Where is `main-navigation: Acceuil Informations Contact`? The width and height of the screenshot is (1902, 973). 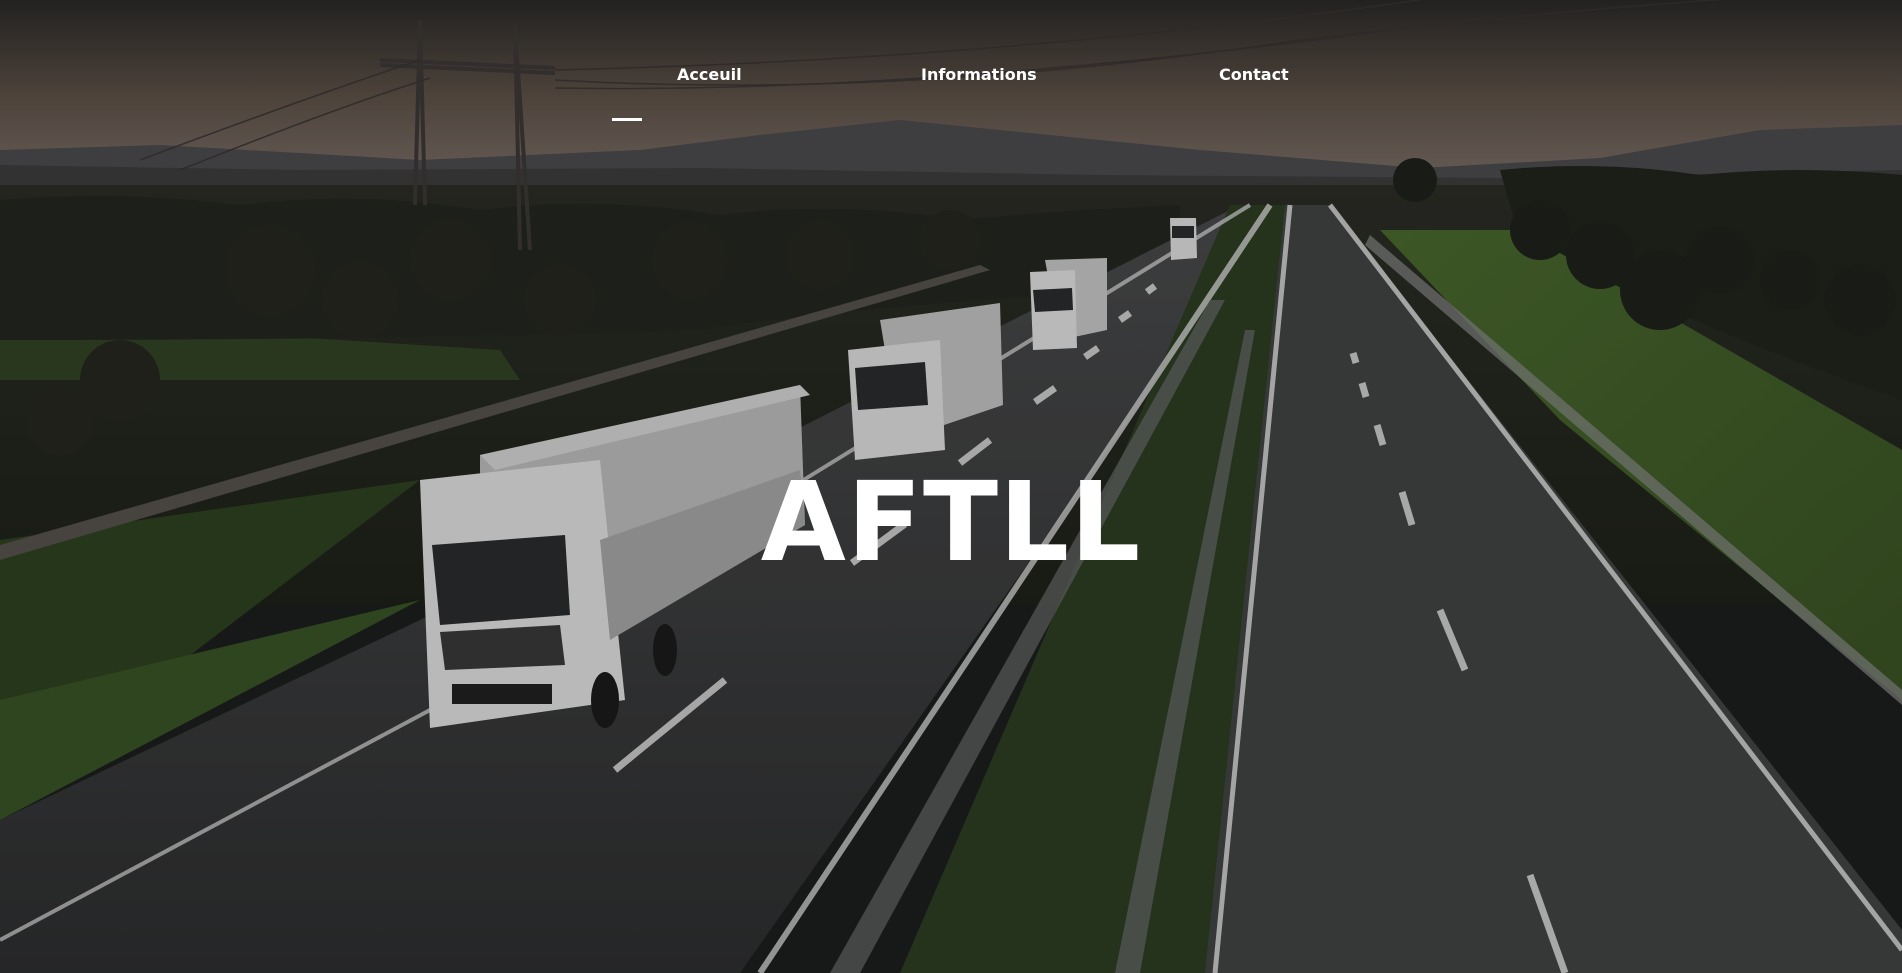 main-navigation: Acceuil Informations Contact is located at coordinates (951, 95).